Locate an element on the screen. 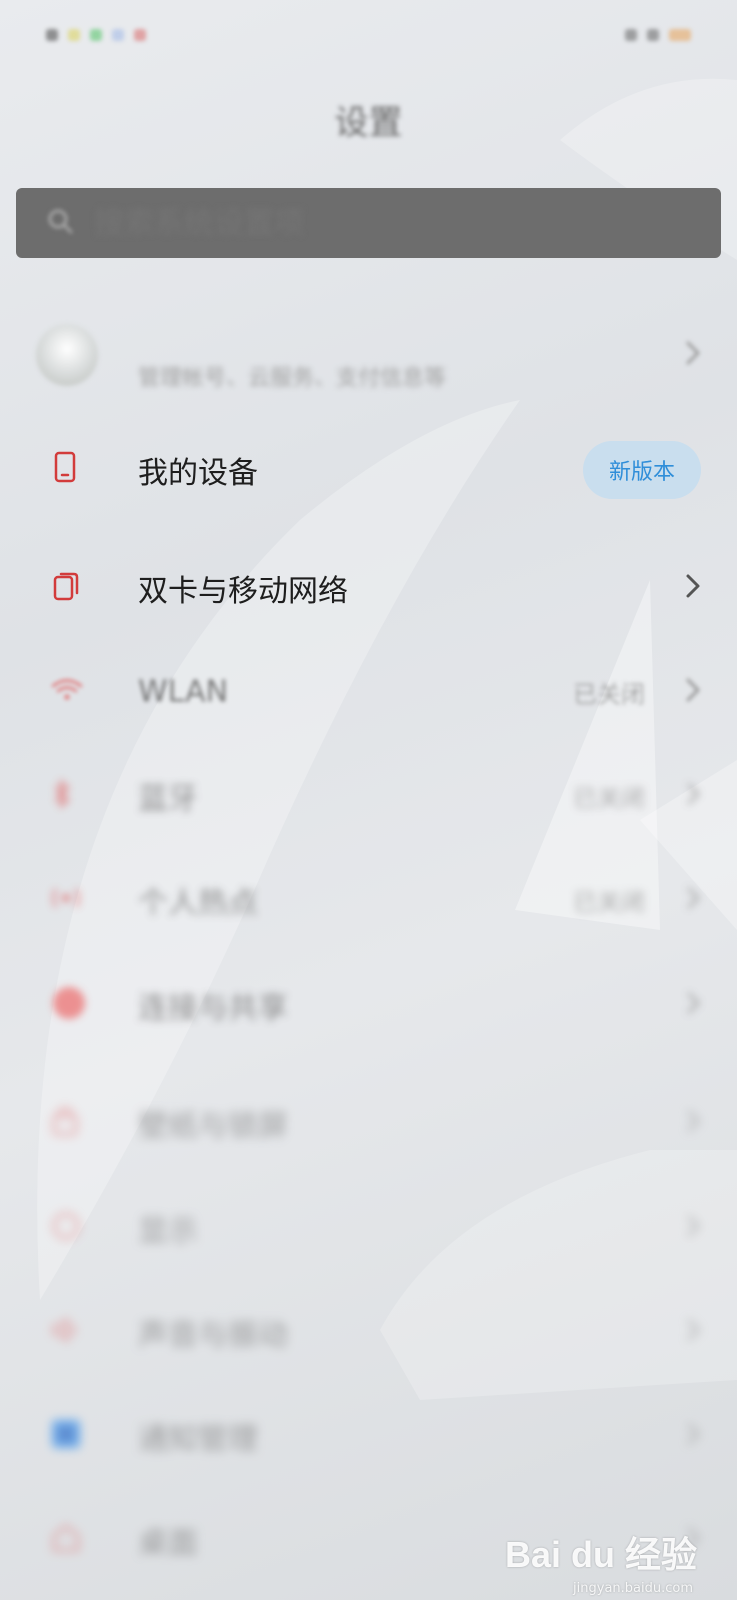 This screenshot has width=737, height=1600. desktop-icon is located at coordinates (66, 1540).